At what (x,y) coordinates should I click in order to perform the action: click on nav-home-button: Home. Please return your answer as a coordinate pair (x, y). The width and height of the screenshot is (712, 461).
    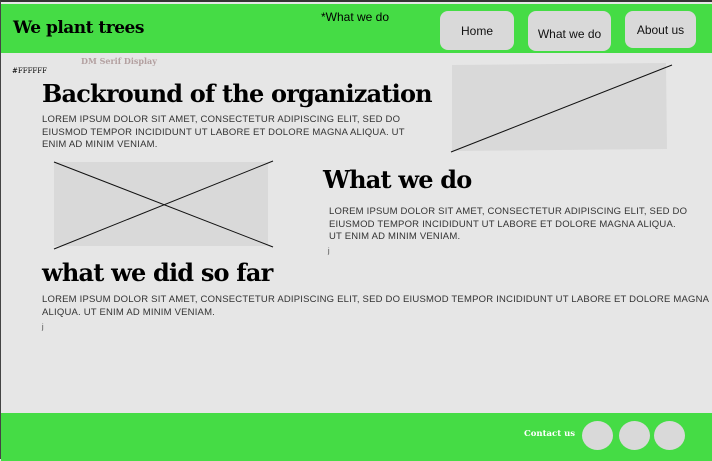
    Looking at the image, I should click on (477, 30).